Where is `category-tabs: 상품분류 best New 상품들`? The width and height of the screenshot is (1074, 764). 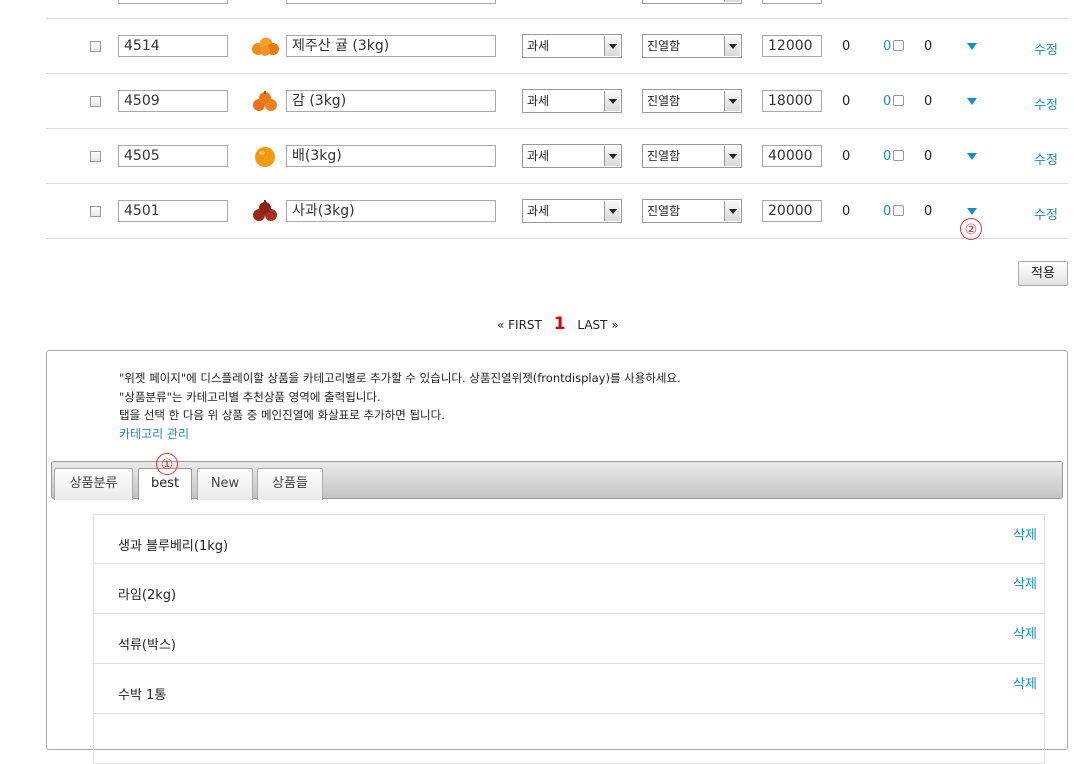
category-tabs: 상품분류 best New 상품들 is located at coordinates (557, 480).